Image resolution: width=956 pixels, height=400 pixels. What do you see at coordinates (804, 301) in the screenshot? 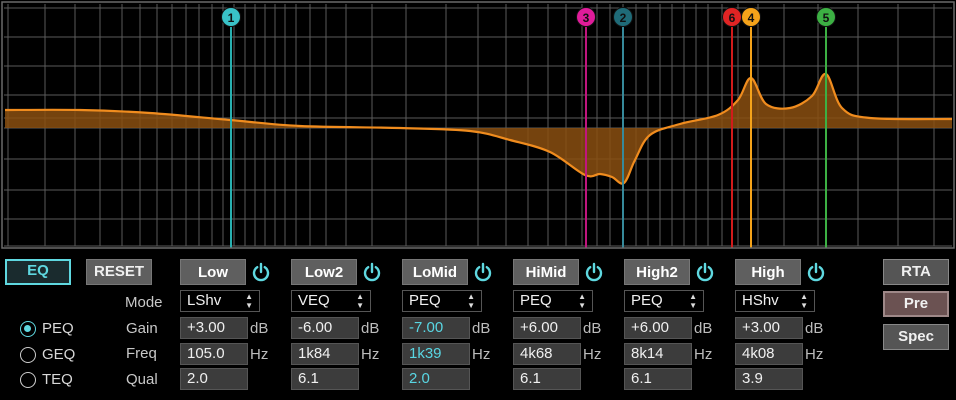
I see `band-5-updown-icon: ▲ ▼` at bounding box center [804, 301].